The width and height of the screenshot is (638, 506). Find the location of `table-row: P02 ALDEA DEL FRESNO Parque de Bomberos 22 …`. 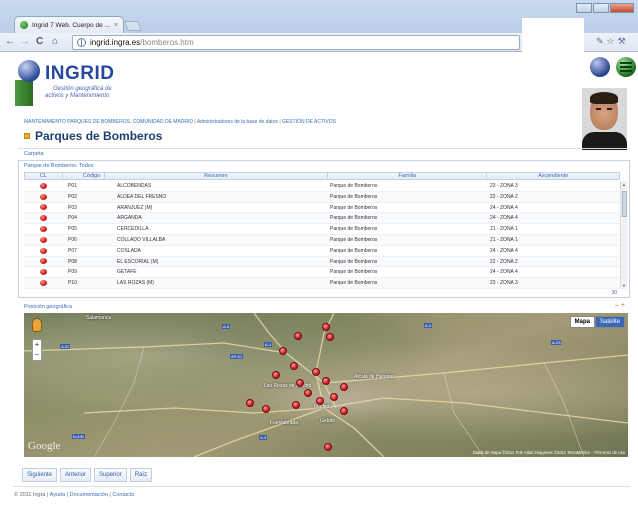

table-row: P02 ALDEA DEL FRESNO Parque de Bomberos 22 … is located at coordinates (322, 197).